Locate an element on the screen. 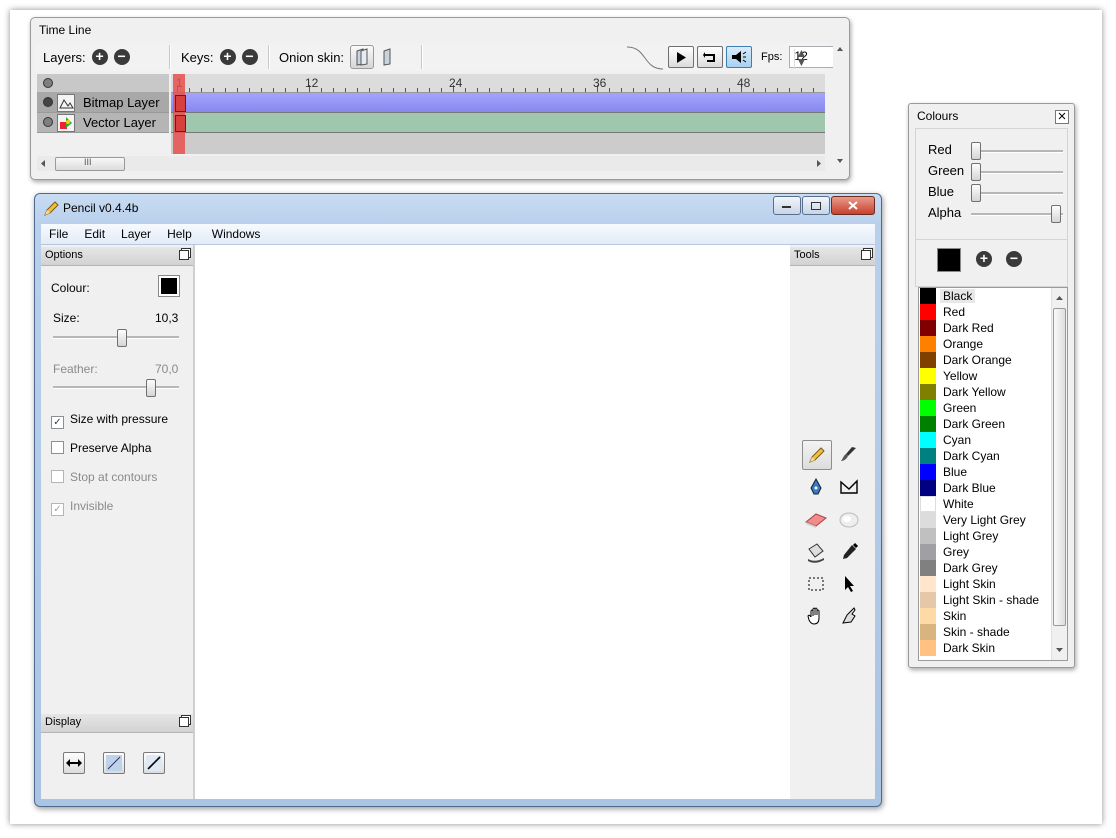  bitmap-layer-track is located at coordinates (498, 103).